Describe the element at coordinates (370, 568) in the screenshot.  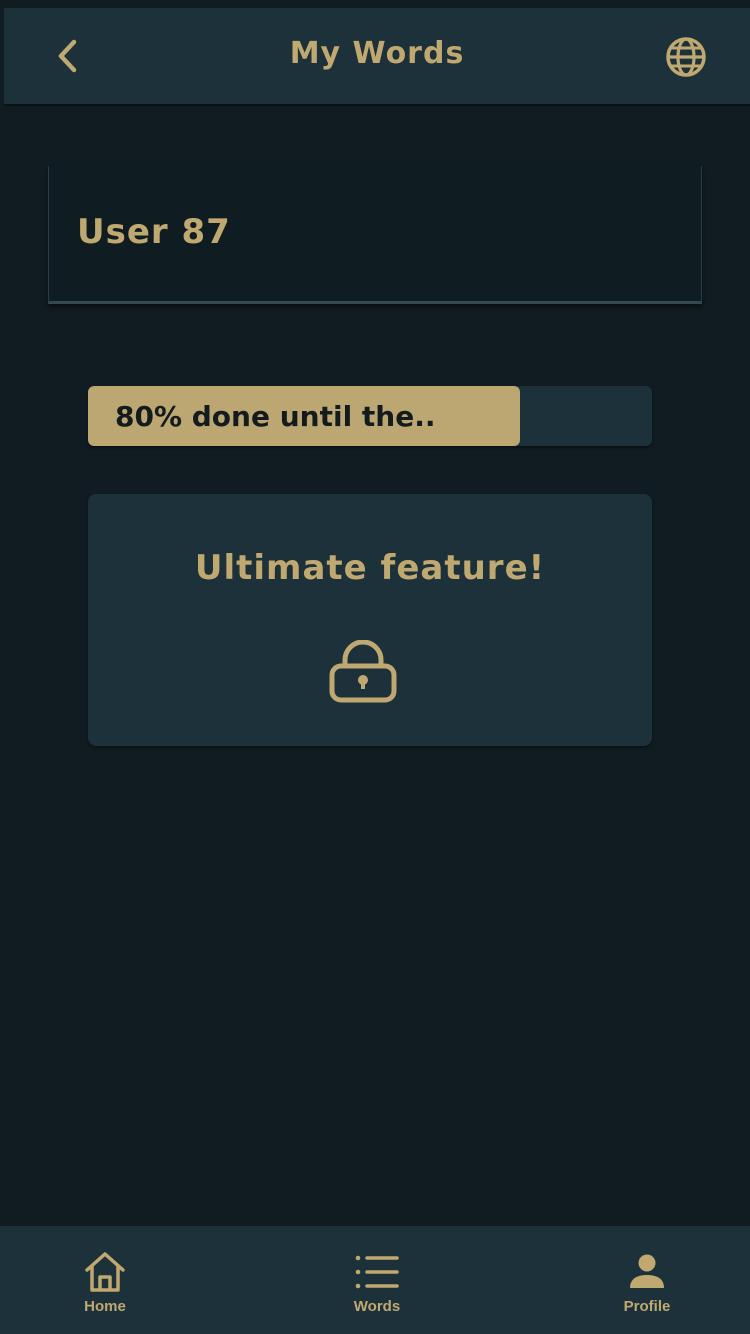
I see `feature-title: Ultimate feature!` at that location.